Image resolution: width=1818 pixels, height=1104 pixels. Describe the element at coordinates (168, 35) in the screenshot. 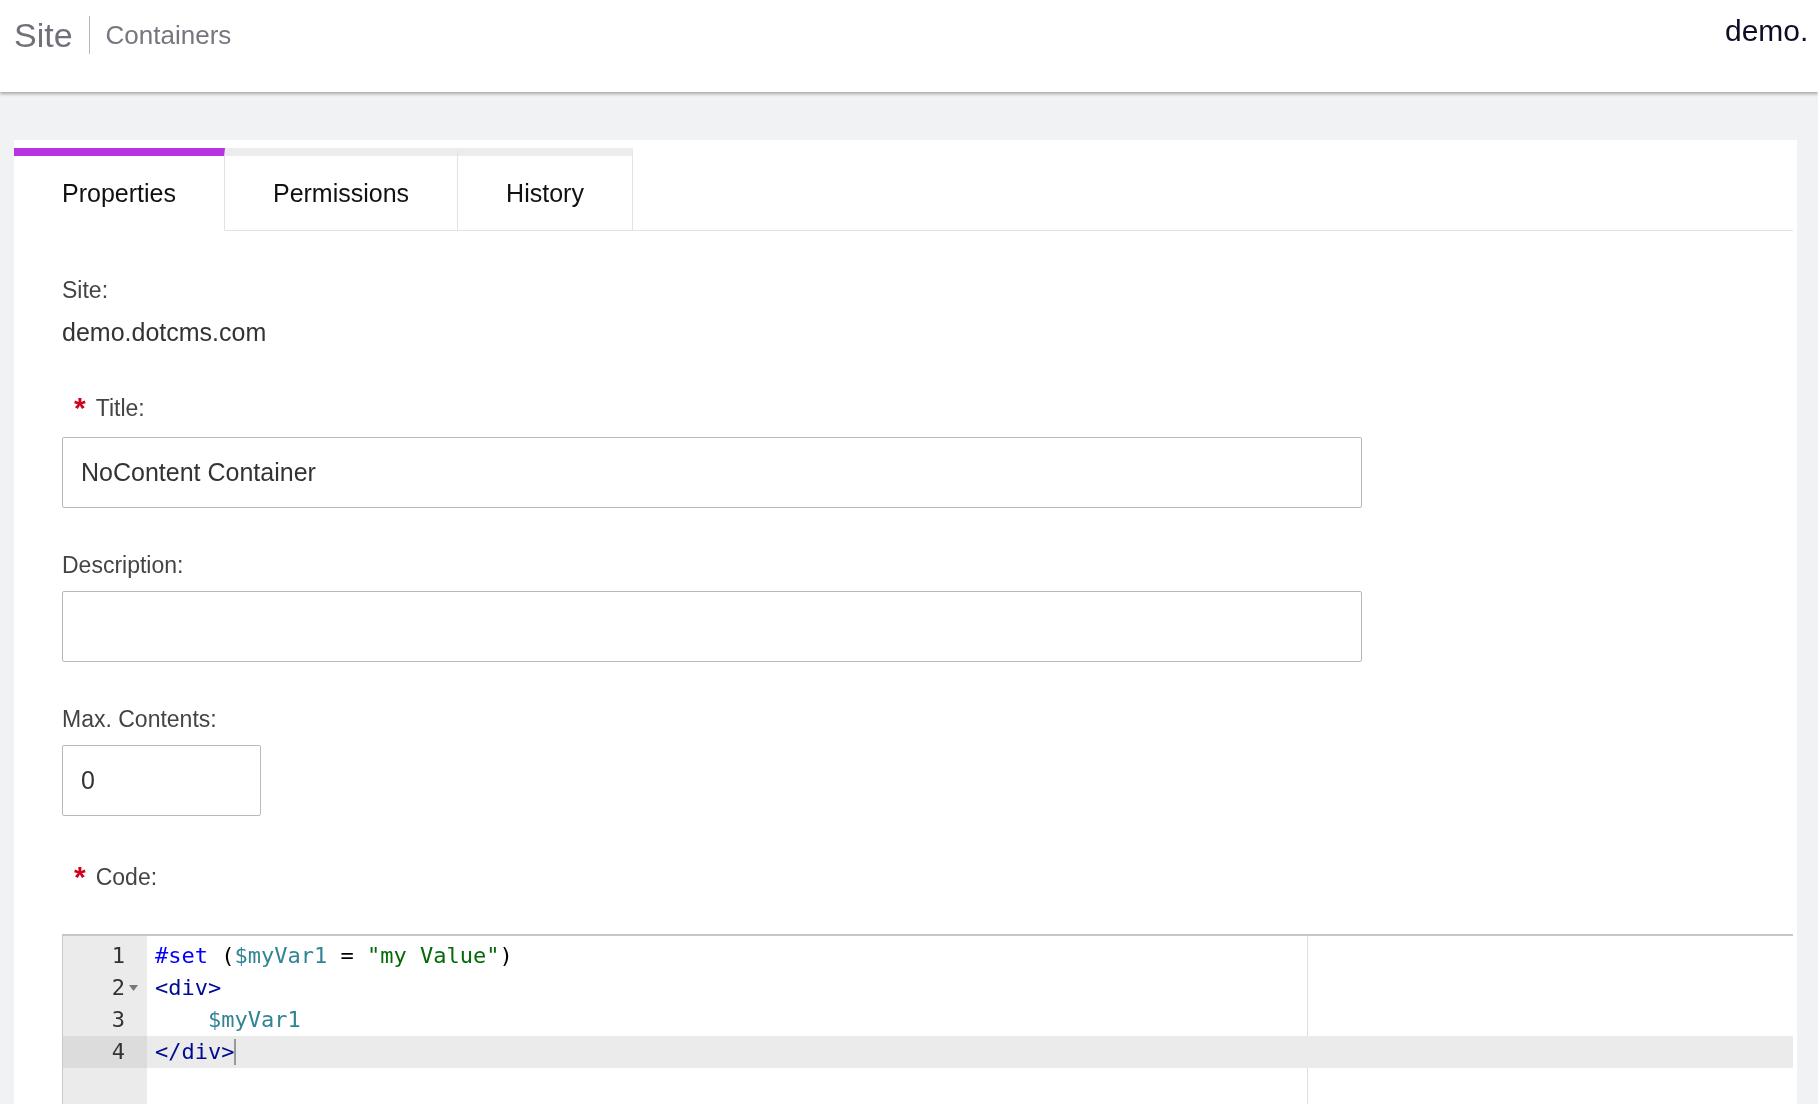

I see `breadcrumb-section: Containers` at that location.